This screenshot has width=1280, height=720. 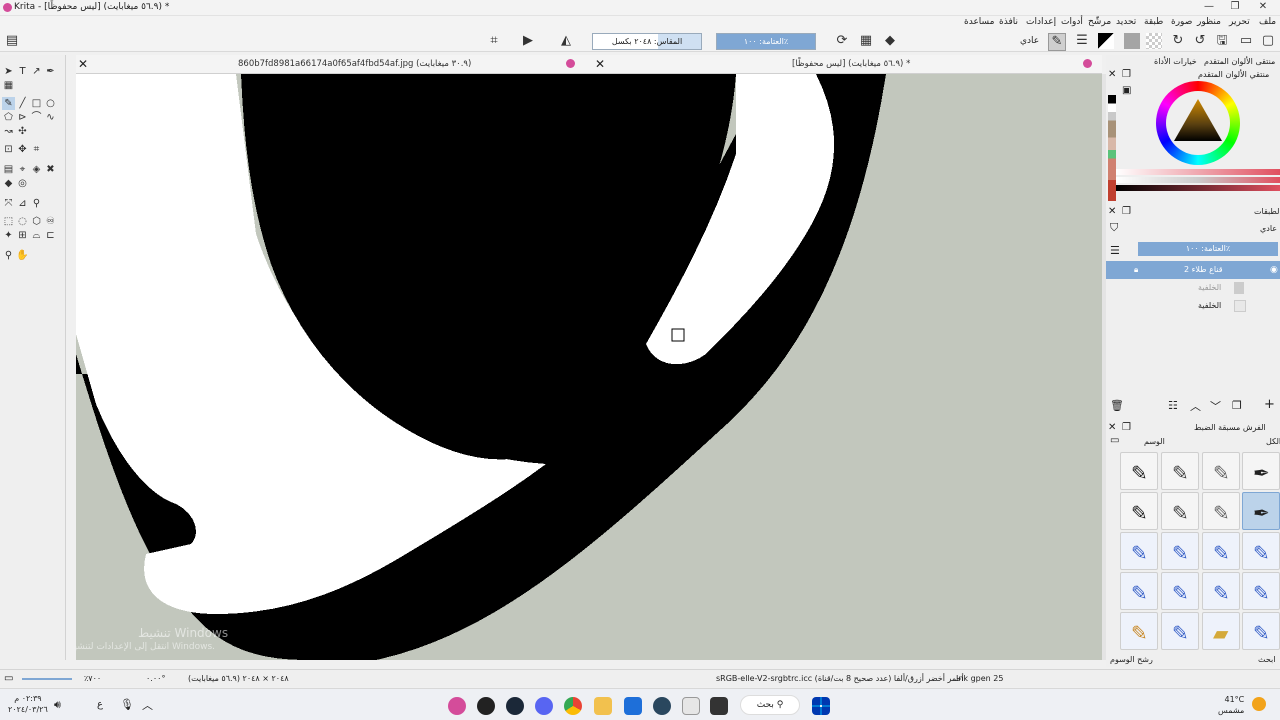 What do you see at coordinates (1139, 591) in the screenshot?
I see `brush-preset-13: ✎` at bounding box center [1139, 591].